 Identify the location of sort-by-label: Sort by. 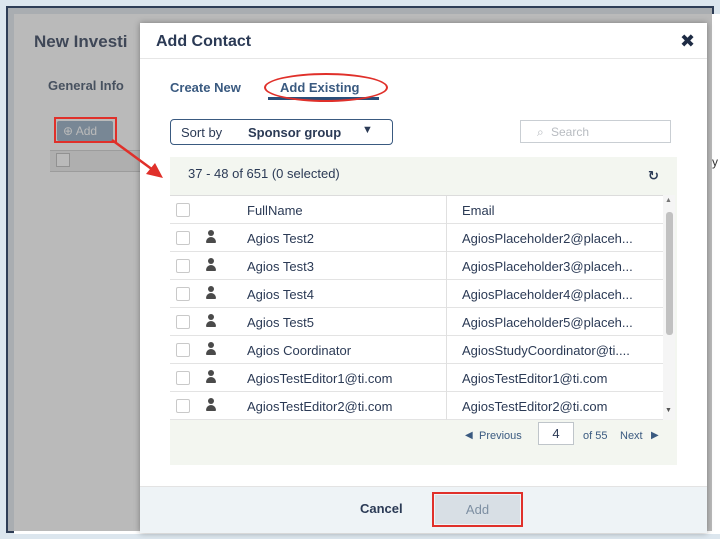
(202, 132).